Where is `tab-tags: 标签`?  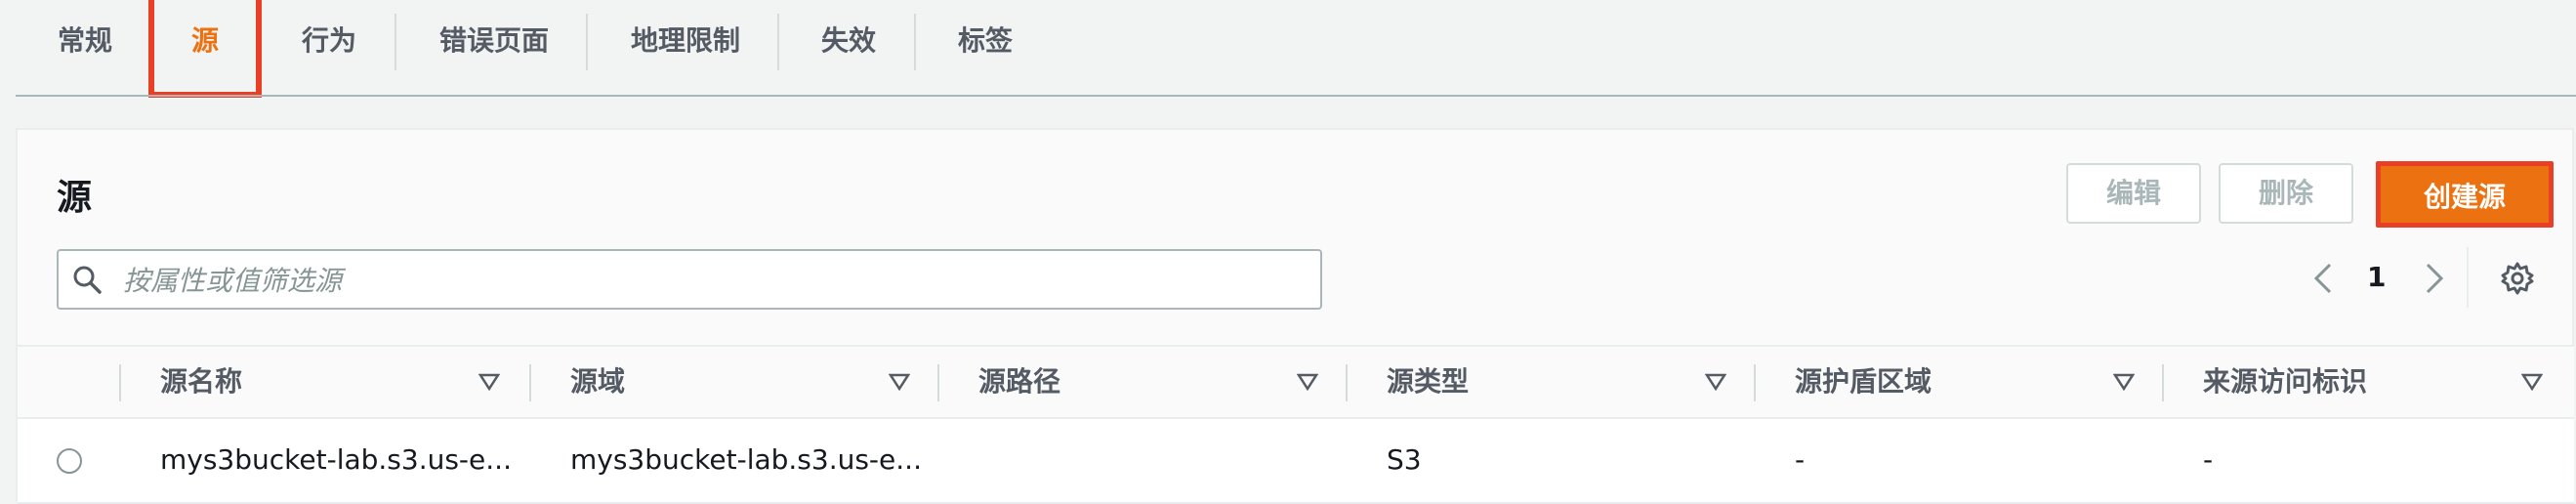
tab-tags: 标签 is located at coordinates (985, 41).